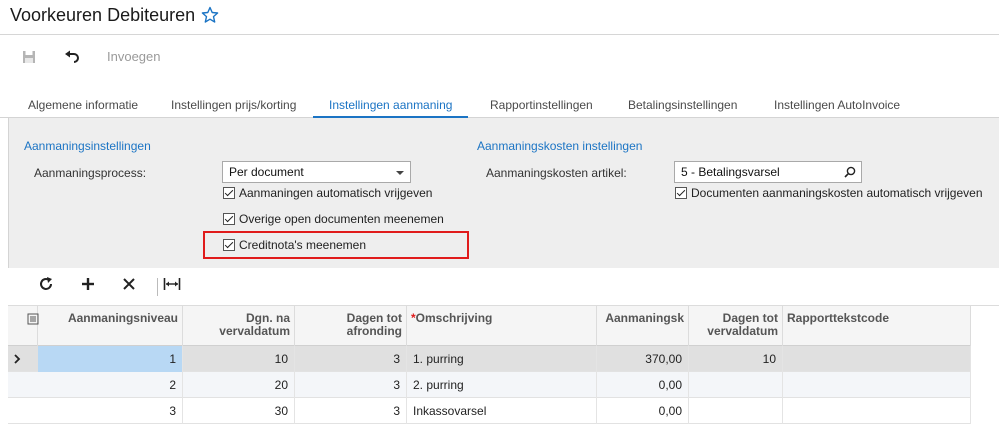 This screenshot has height=427, width=999. I want to click on col-header-description: *Omschrijving, so click(502, 326).